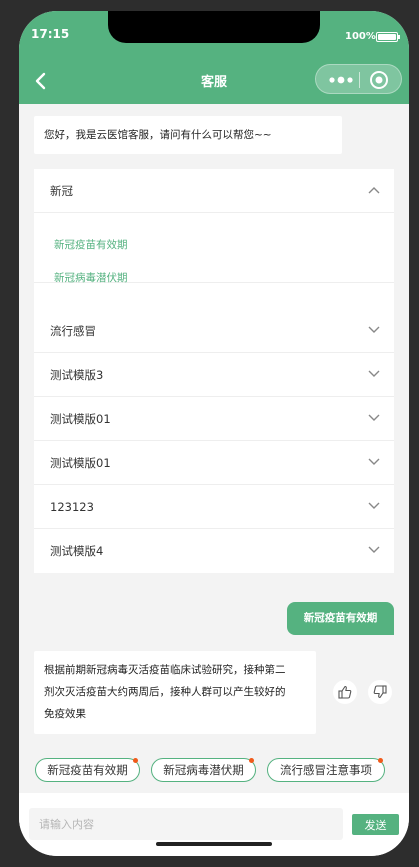 The image size is (419, 867). Describe the element at coordinates (375, 824) in the screenshot. I see `send-button: 发送` at that location.